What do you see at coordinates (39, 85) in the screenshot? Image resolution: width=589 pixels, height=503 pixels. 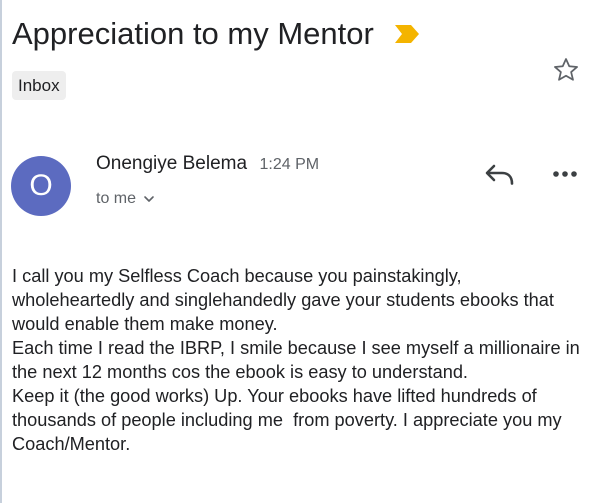 I see `label-chip-inbox: Inbox` at bounding box center [39, 85].